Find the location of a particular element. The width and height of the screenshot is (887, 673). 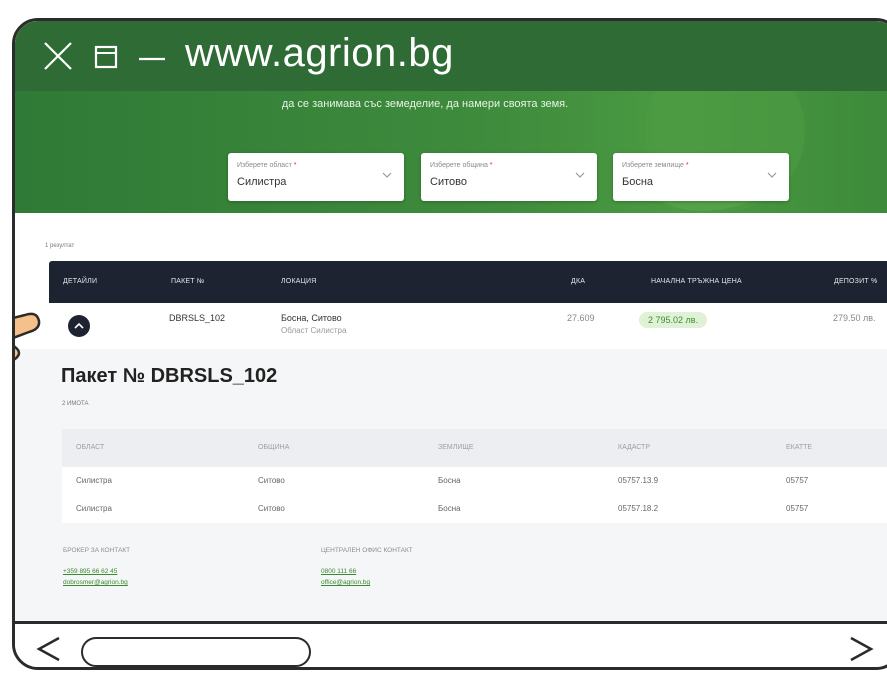

header-area: ДКА is located at coordinates (578, 281).